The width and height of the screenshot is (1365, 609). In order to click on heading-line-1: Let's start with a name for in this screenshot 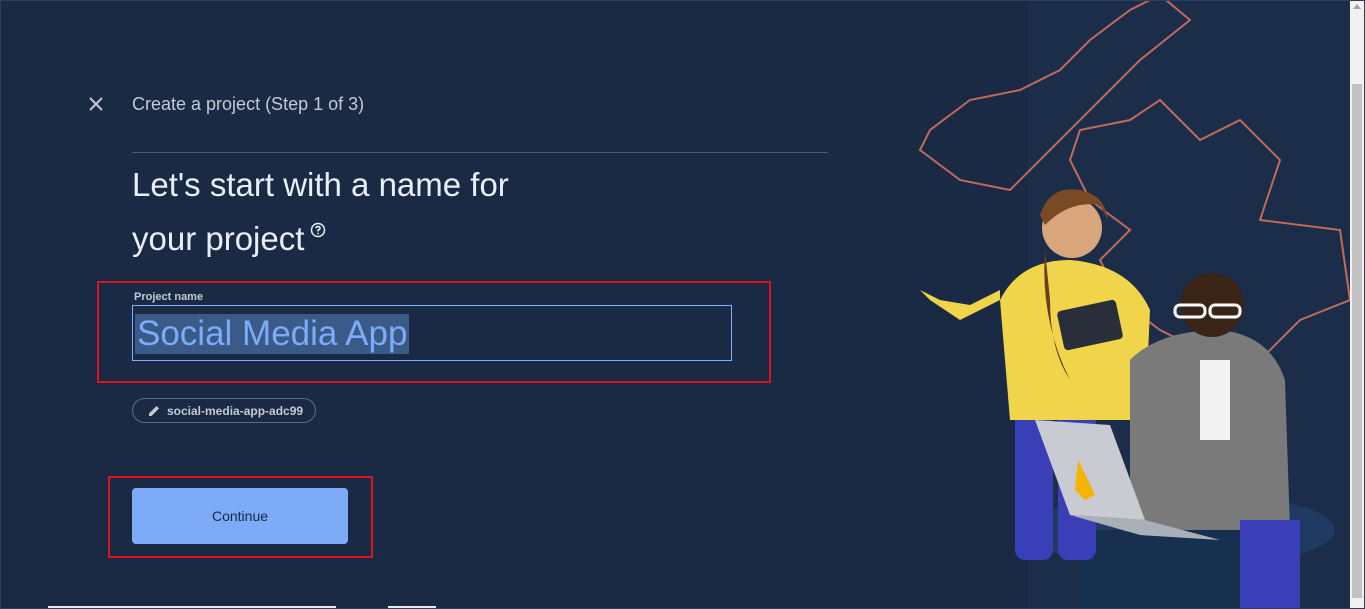, I will do `click(320, 184)`.